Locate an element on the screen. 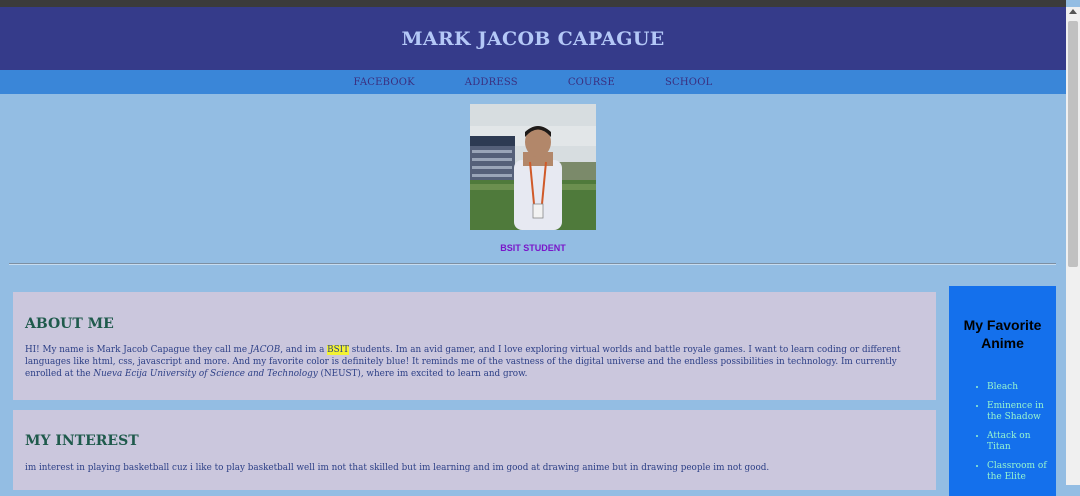 The image size is (1080, 496). browser-top-strip is located at coordinates (533, 3).